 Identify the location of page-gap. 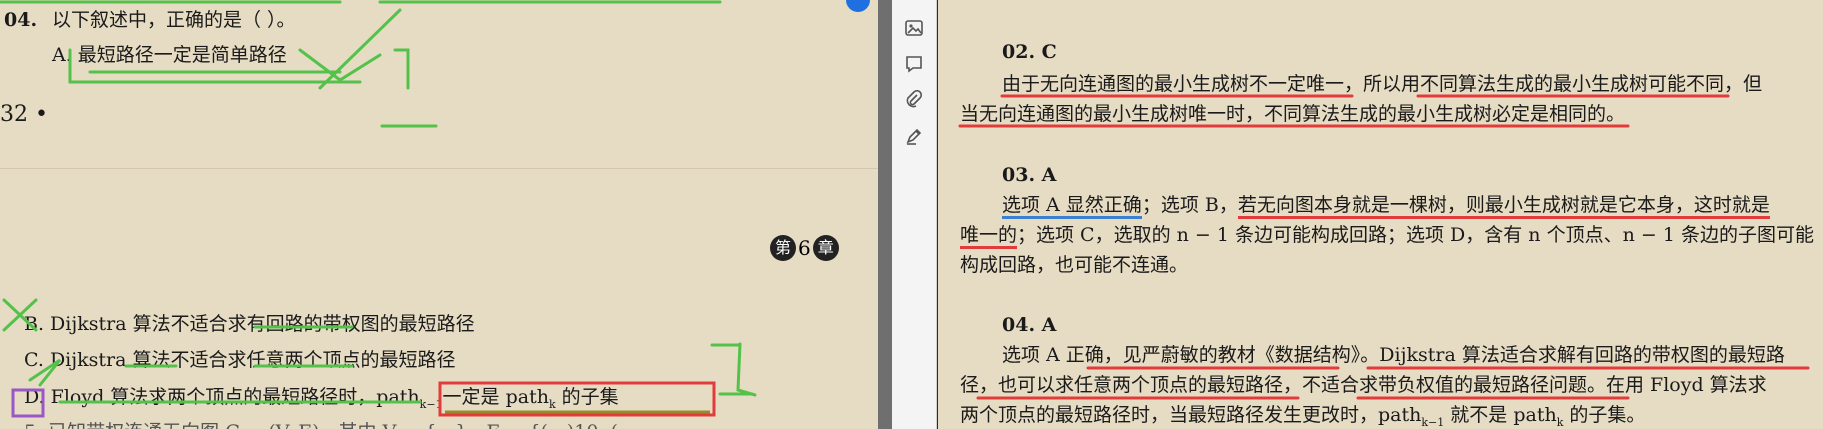
(885, 214).